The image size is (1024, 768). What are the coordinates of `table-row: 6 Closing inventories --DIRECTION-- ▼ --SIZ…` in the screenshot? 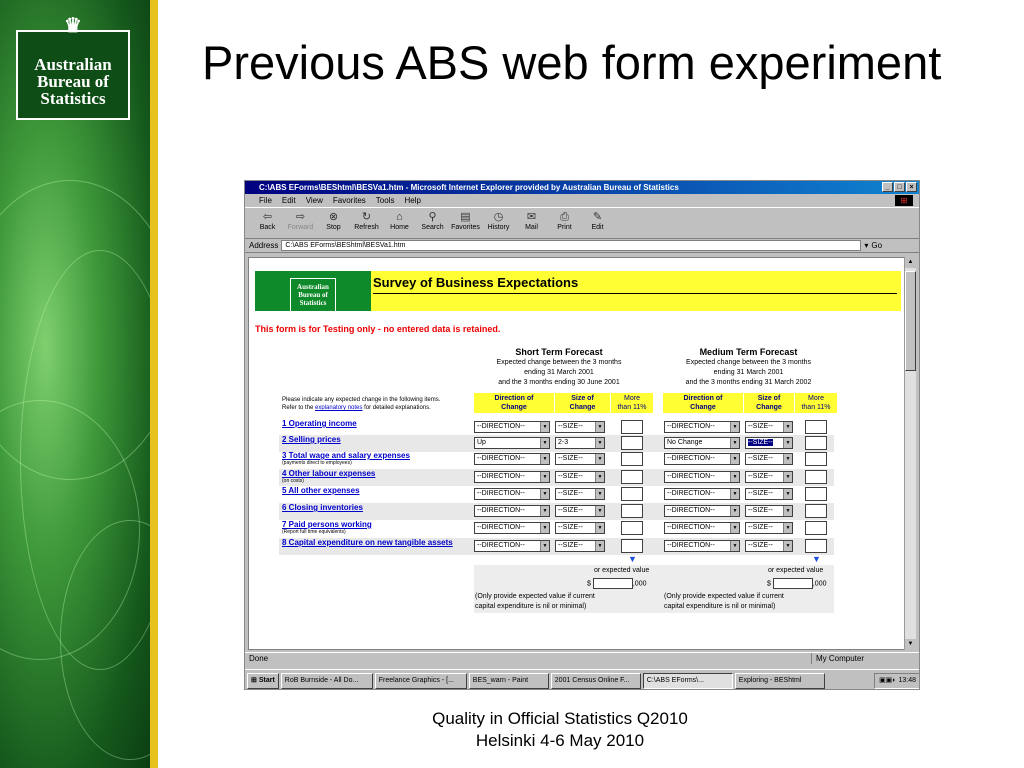 It's located at (556, 511).